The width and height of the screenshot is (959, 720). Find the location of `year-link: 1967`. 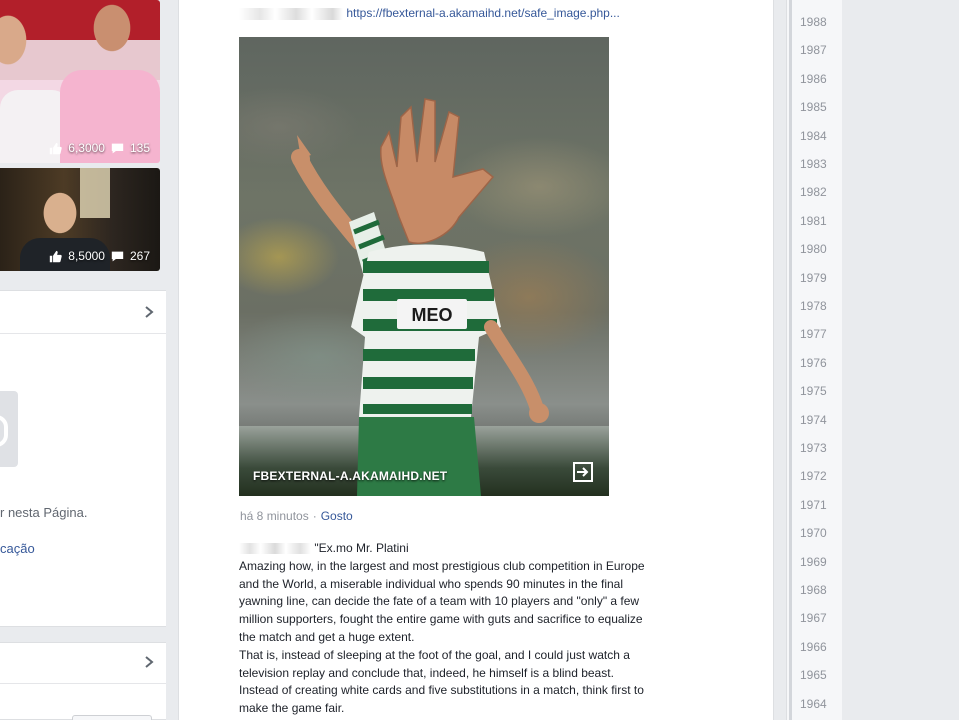

year-link: 1967 is located at coordinates (813, 618).